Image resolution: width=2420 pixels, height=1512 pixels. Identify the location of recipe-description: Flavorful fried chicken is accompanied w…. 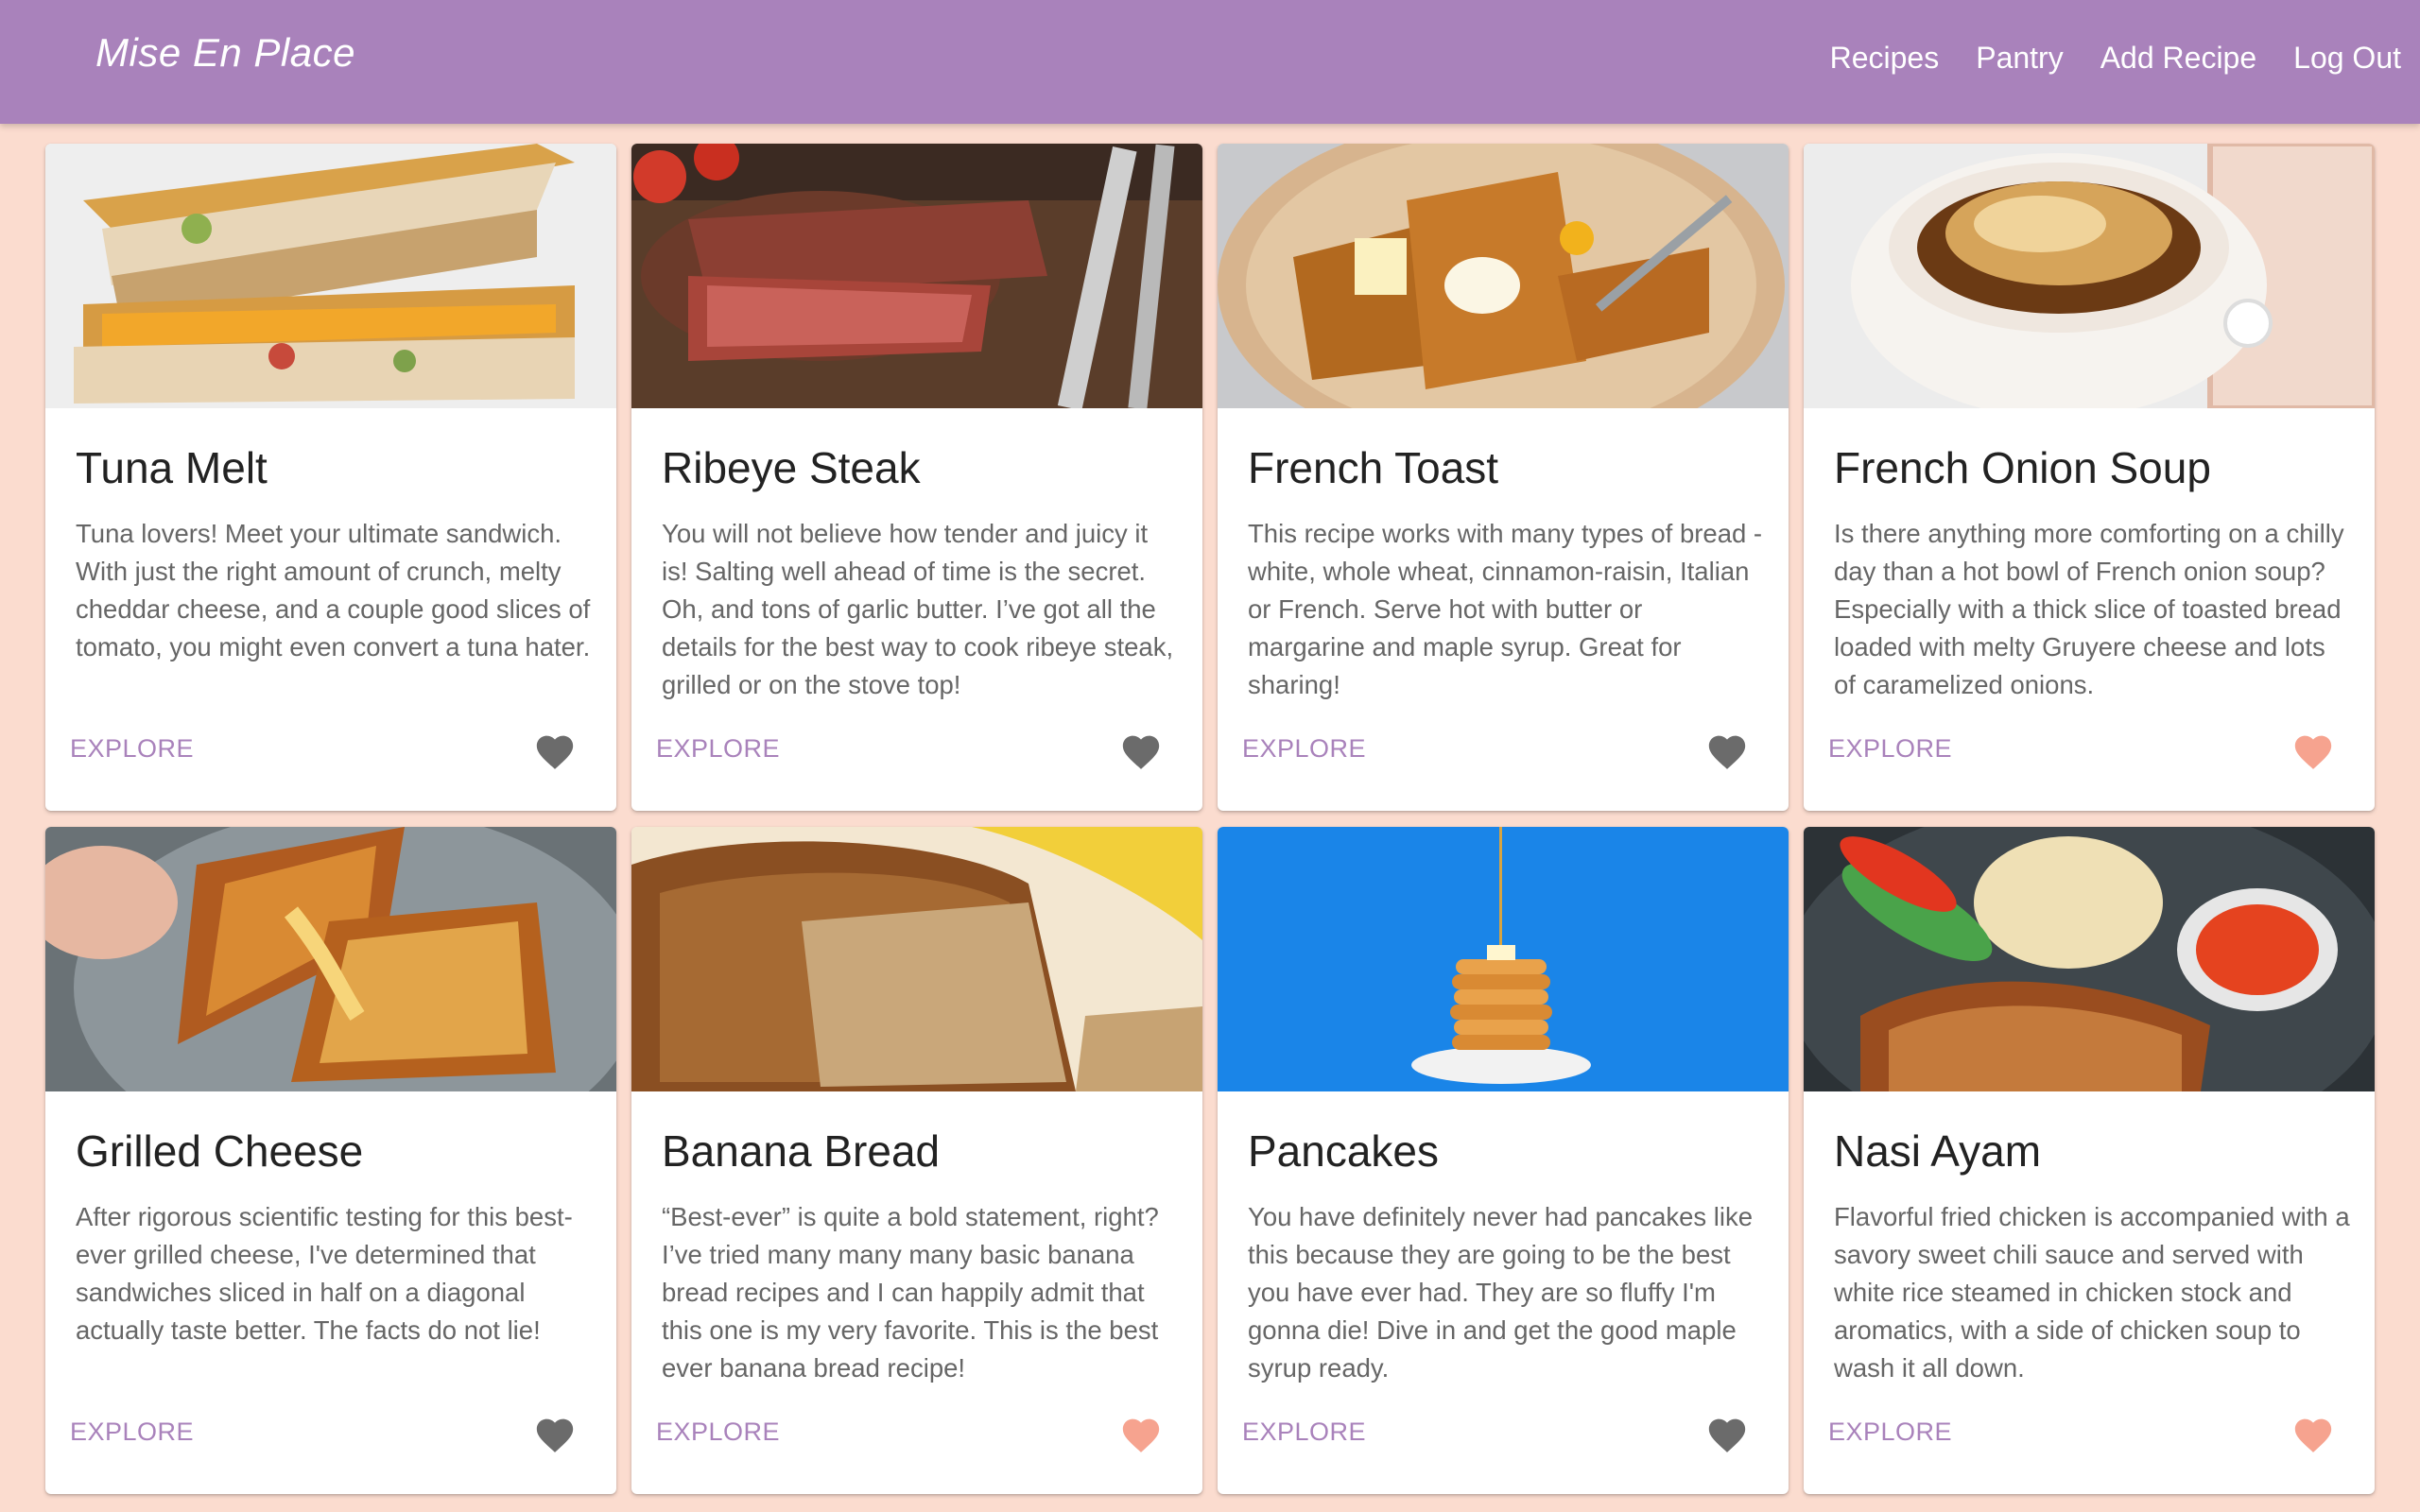
(2092, 1292).